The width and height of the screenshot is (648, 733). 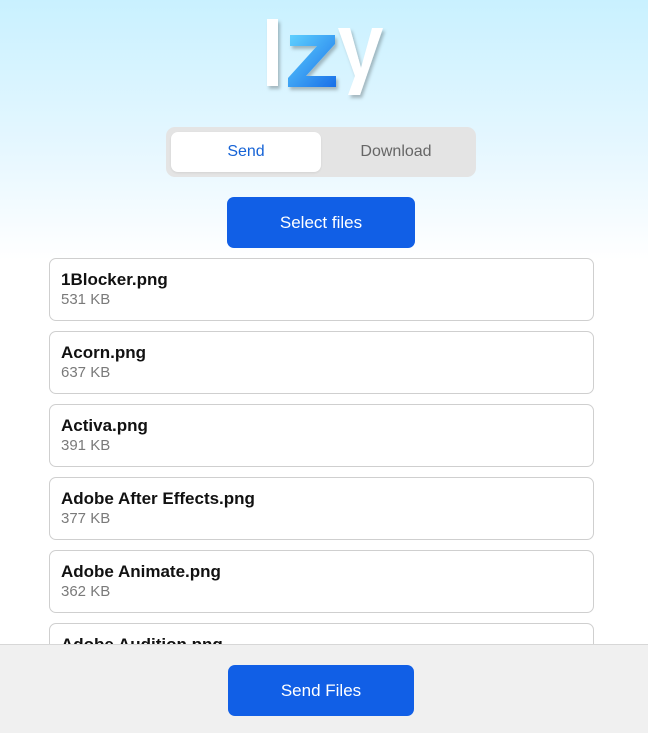 I want to click on send-files-button: Send Files, so click(x=321, y=690).